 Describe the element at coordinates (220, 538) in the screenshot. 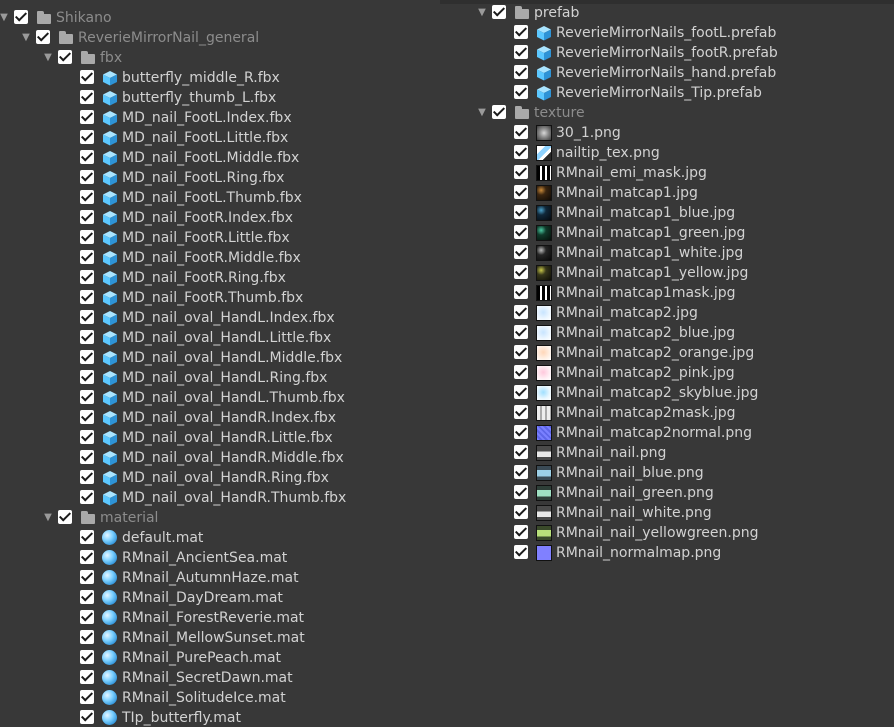

I see `asset-row: default.mat` at that location.